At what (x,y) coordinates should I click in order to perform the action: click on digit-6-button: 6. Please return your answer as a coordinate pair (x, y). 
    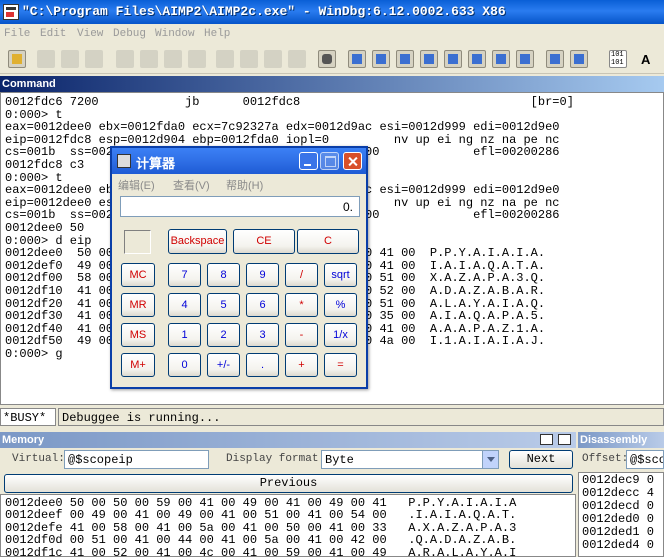
    Looking at the image, I should click on (262, 305).